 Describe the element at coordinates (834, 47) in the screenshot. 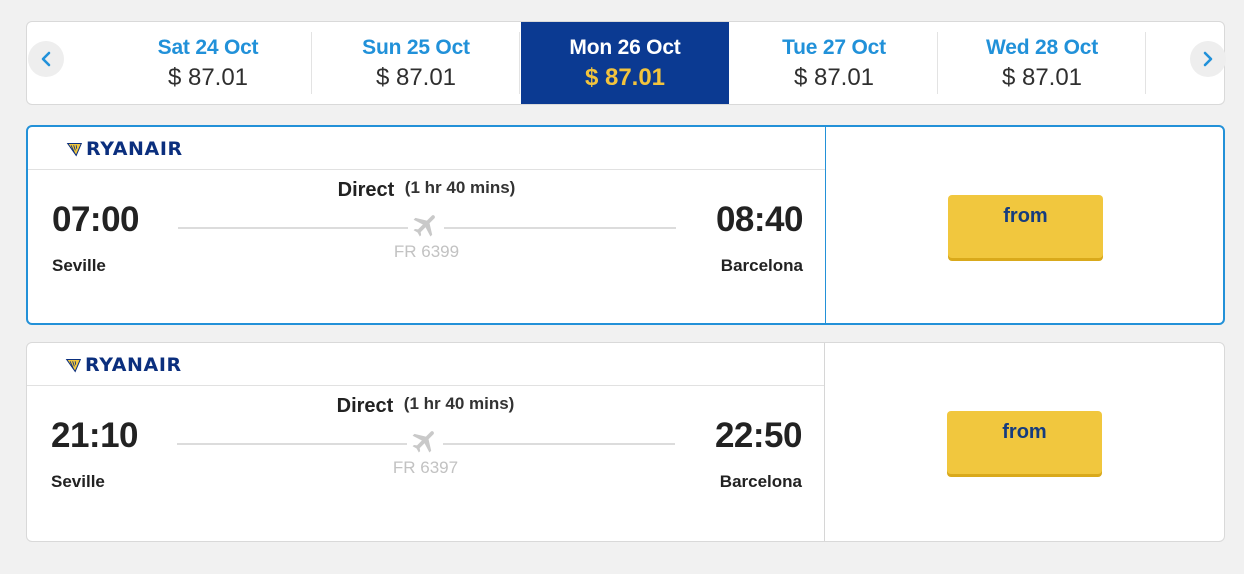

I see `date-label: Tue 27 Oct` at that location.